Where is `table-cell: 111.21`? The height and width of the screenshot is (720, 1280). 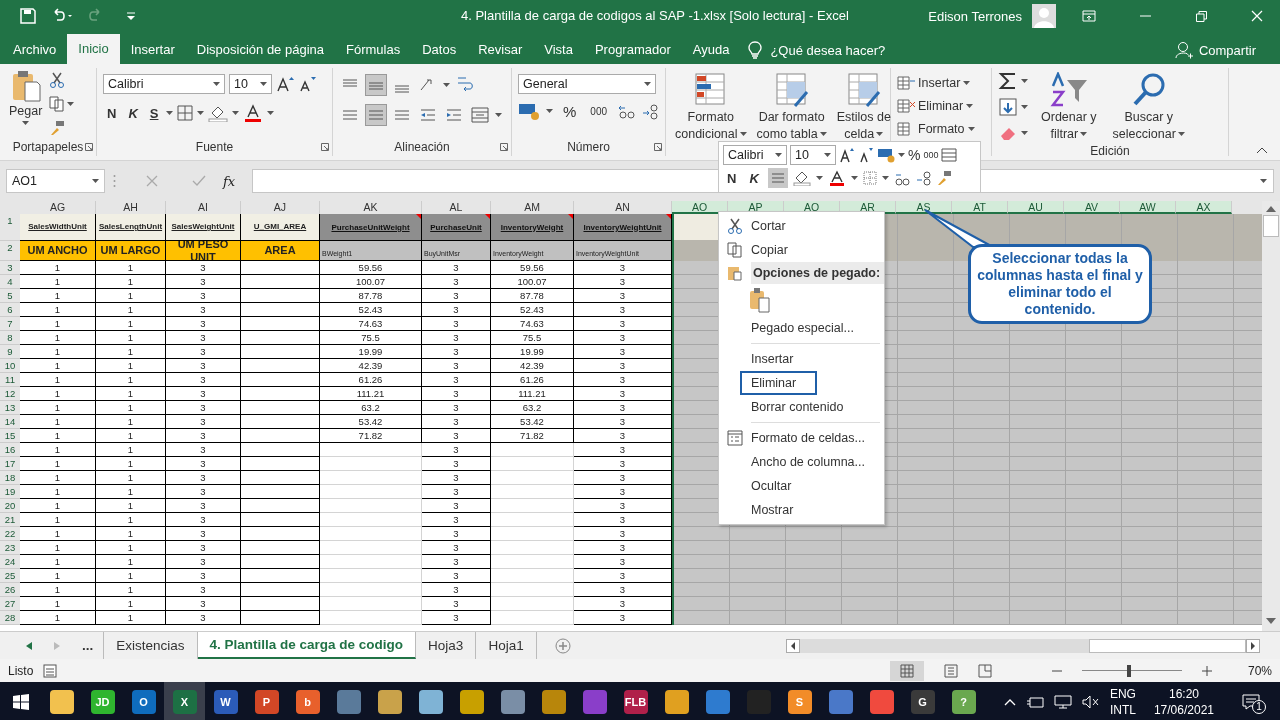 table-cell: 111.21 is located at coordinates (371, 394).